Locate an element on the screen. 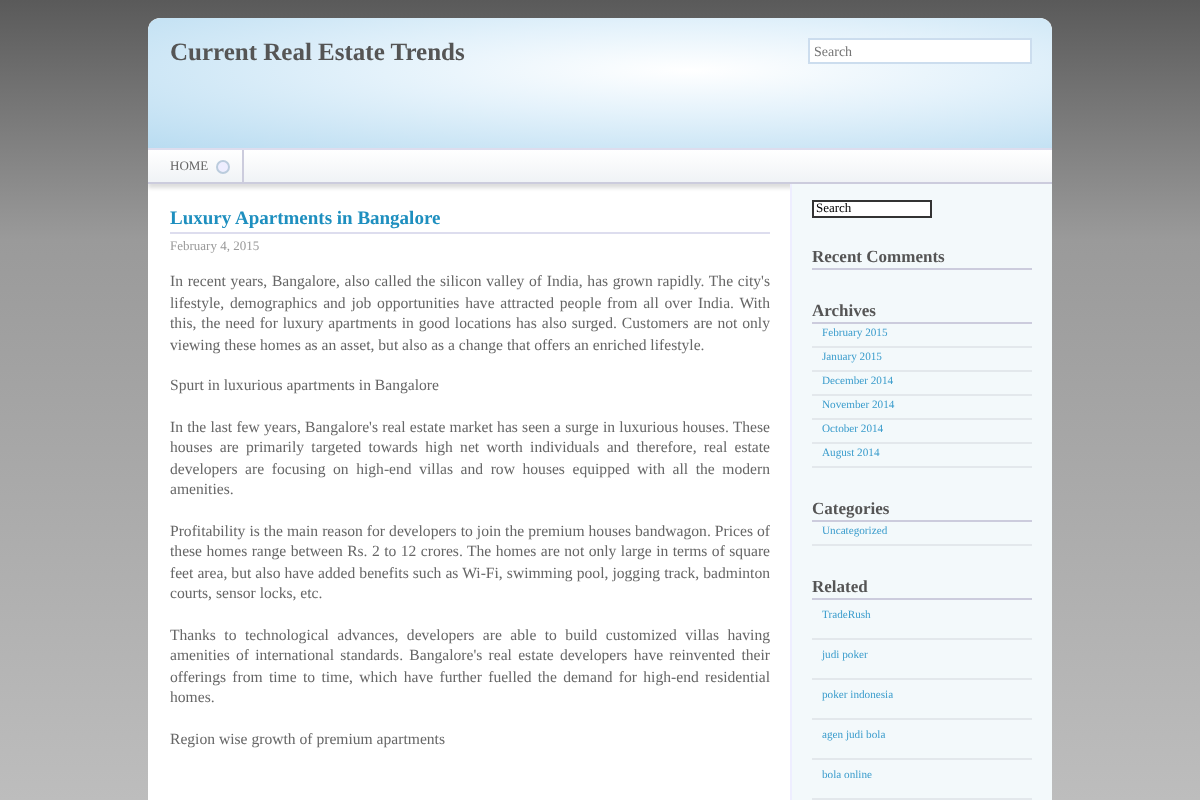  widget-title: Categories is located at coordinates (922, 510).